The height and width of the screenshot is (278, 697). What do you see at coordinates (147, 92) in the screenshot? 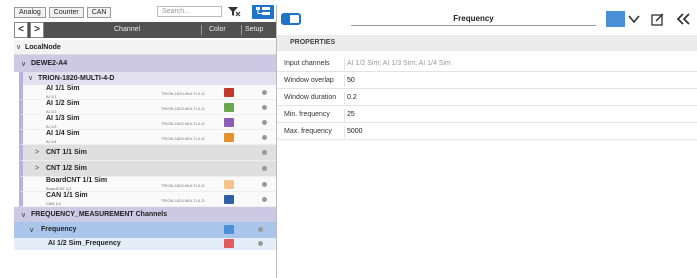
I see `channel-row: AI 1/1 Sim AI 1/1 TRION-1820-MULTI-4-D` at bounding box center [147, 92].